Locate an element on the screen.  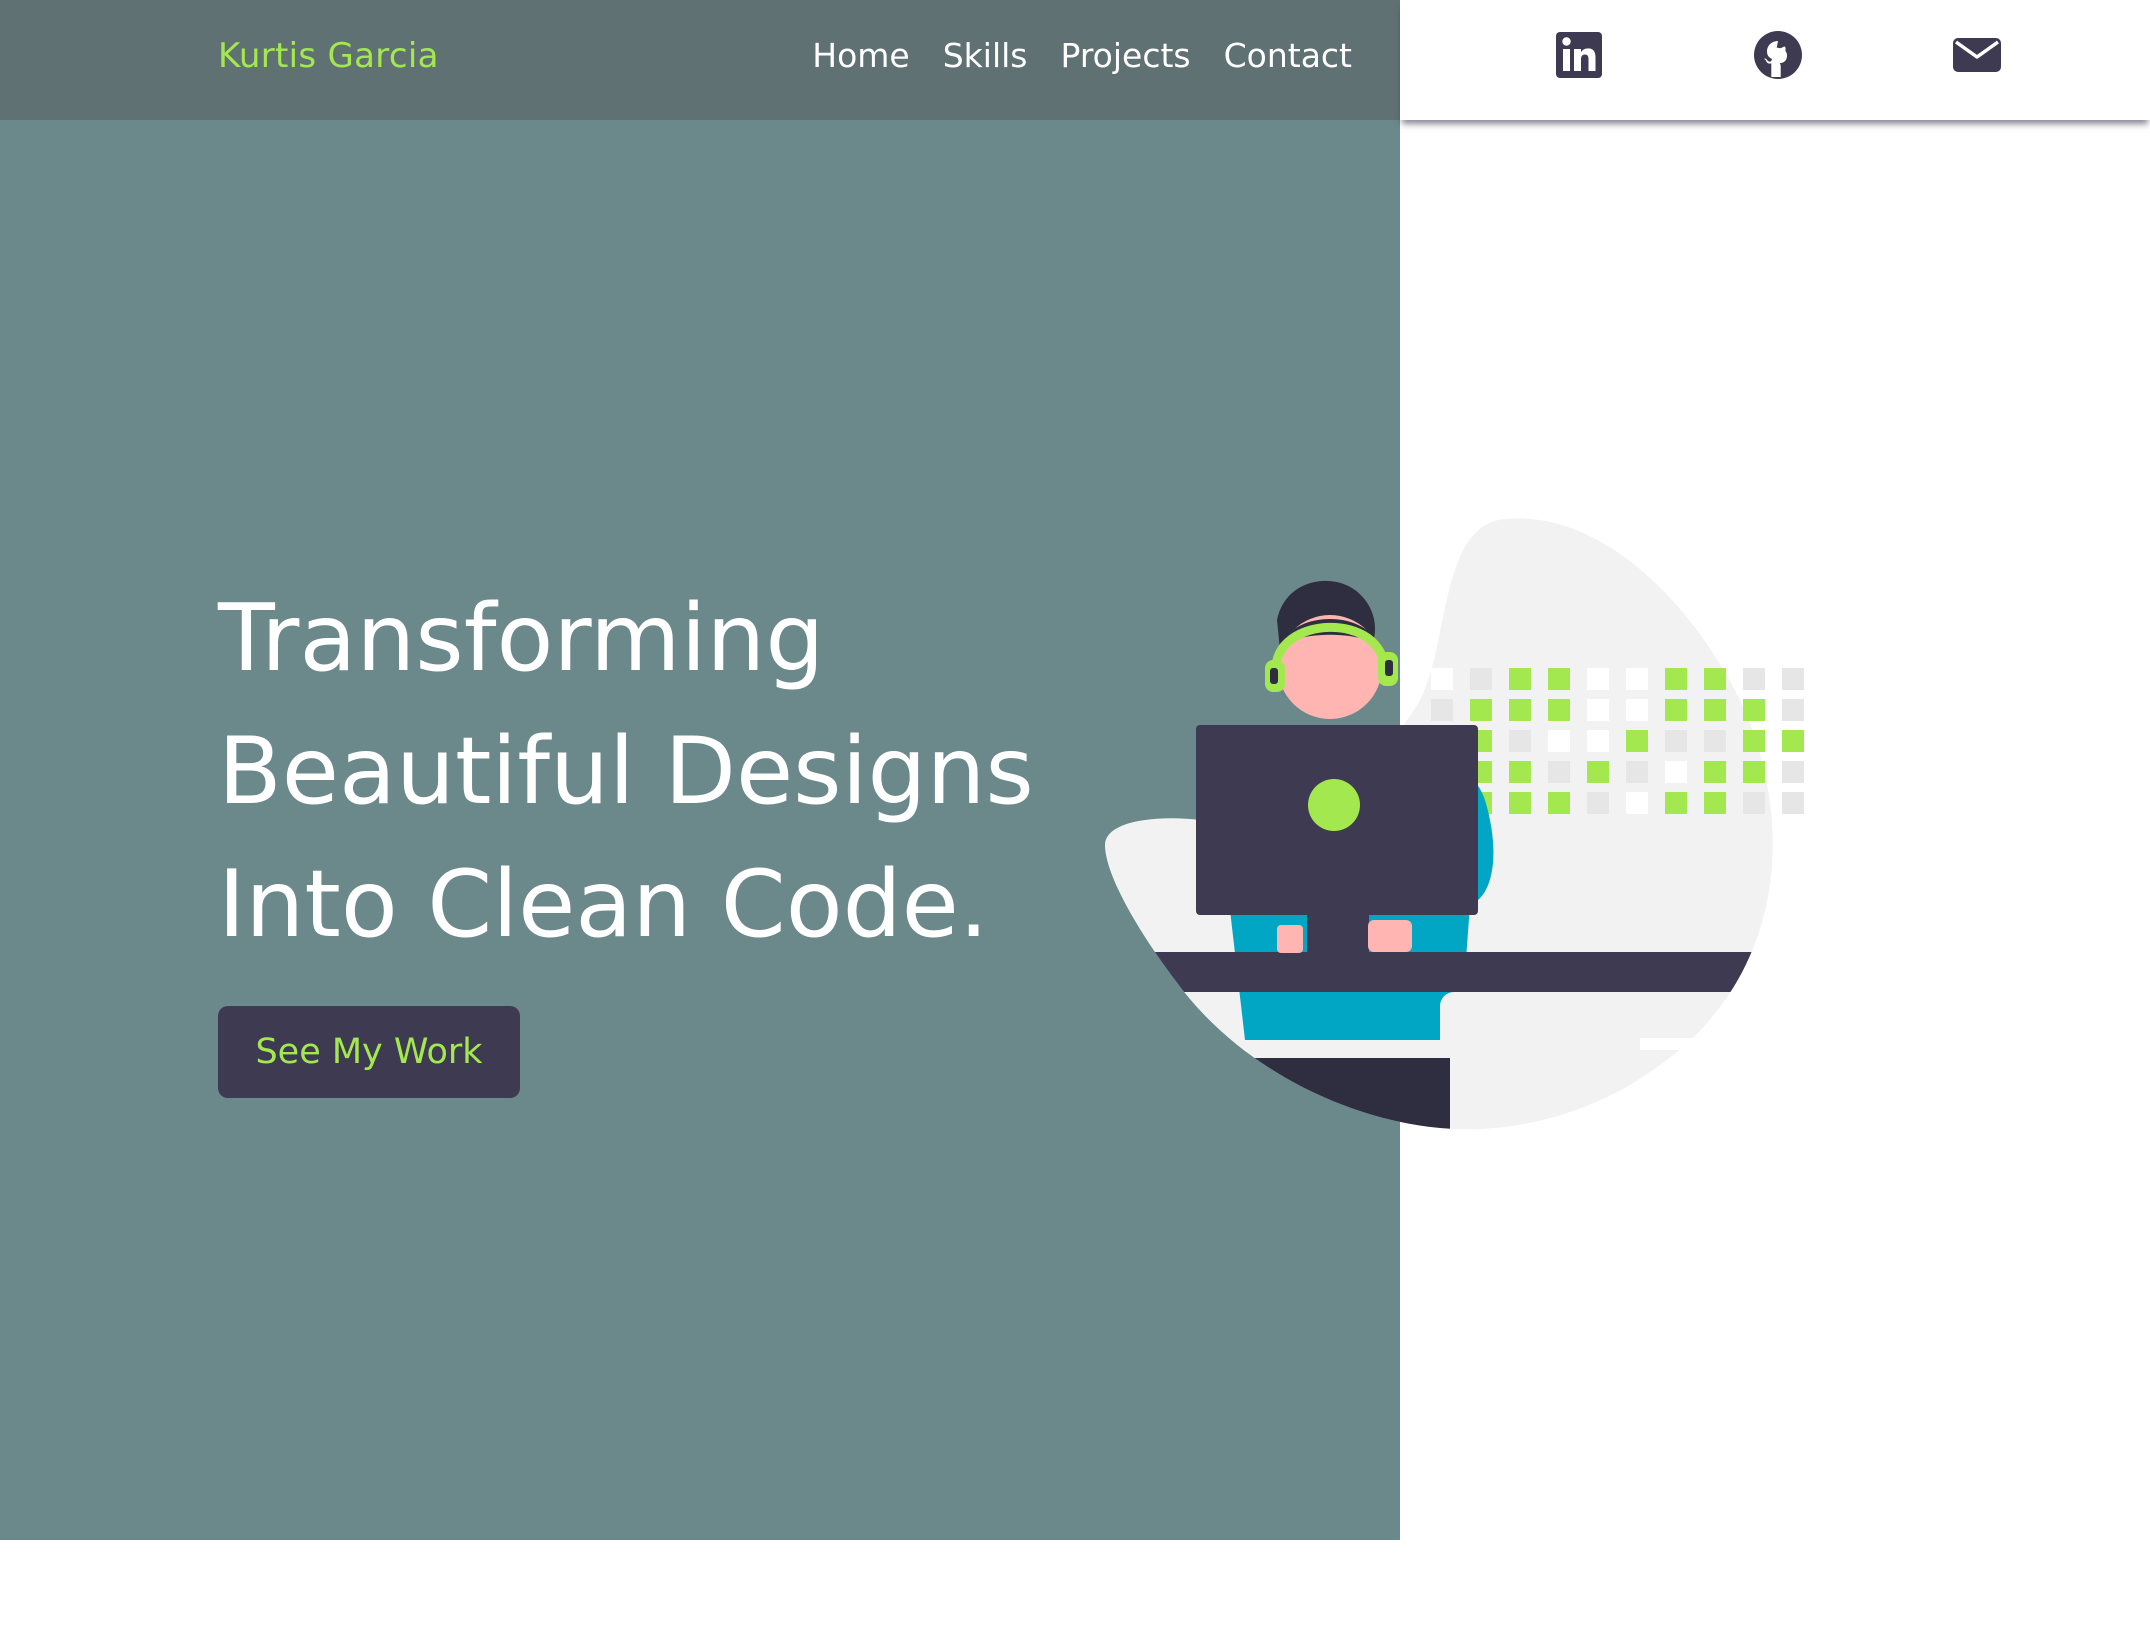
monitor-logo-dot is located at coordinates (1334, 805).